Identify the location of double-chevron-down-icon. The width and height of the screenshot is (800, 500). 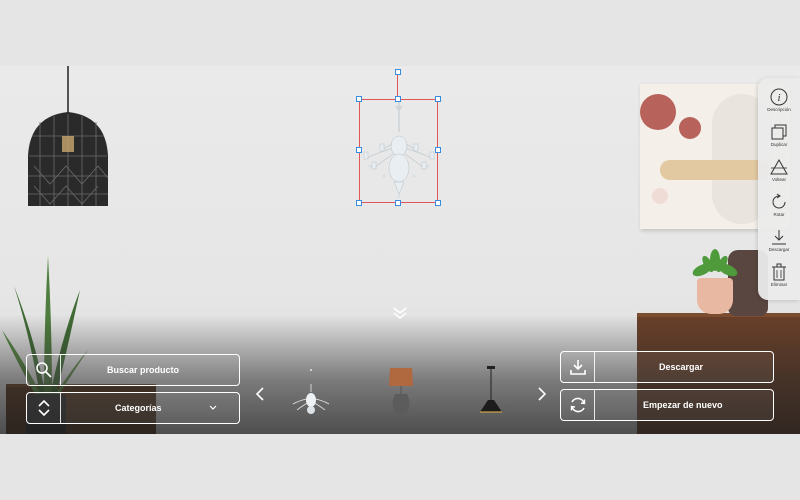
(400, 313).